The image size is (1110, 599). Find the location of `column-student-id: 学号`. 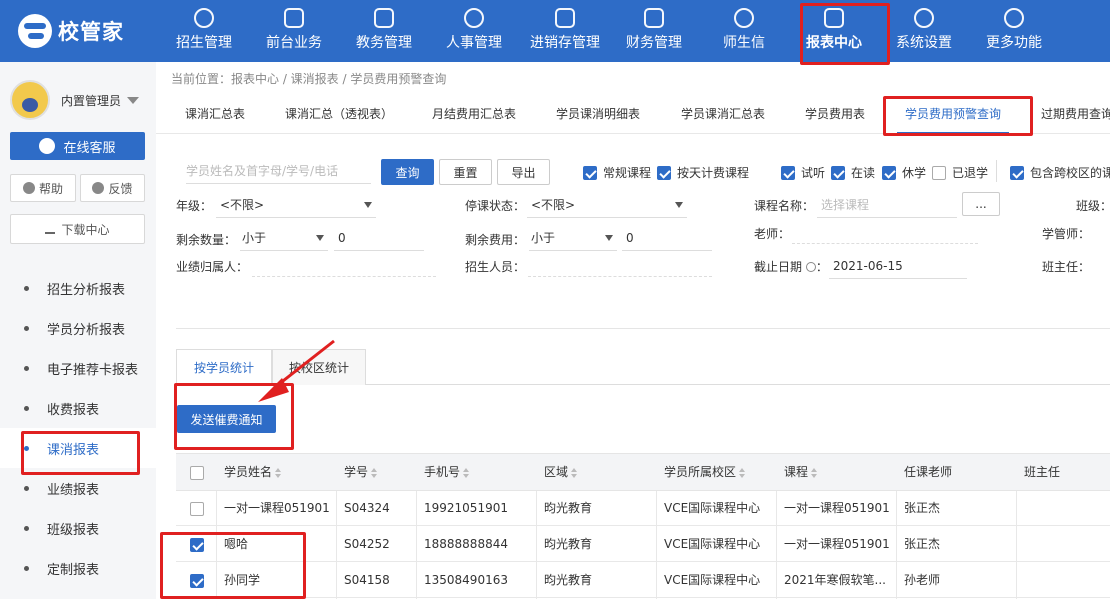

column-student-id: 学号 is located at coordinates (361, 472).